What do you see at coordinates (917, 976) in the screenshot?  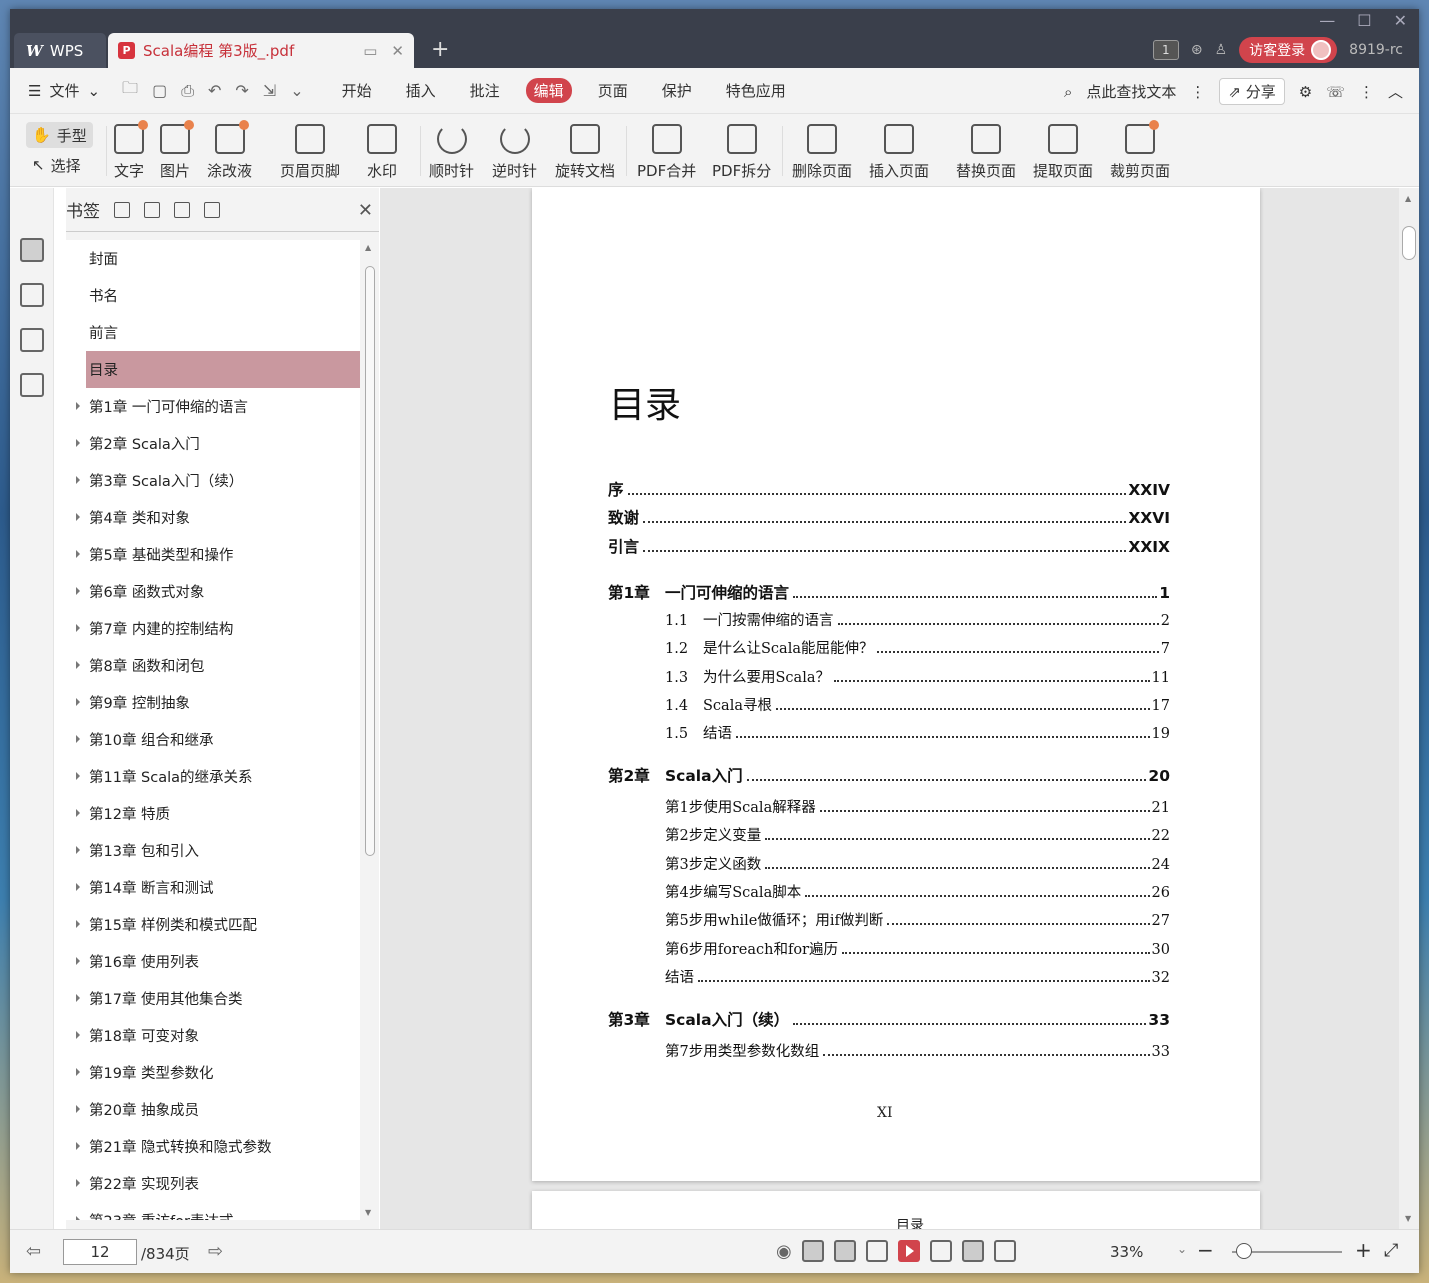 I see `toc-section-entry: 结语 32` at bounding box center [917, 976].